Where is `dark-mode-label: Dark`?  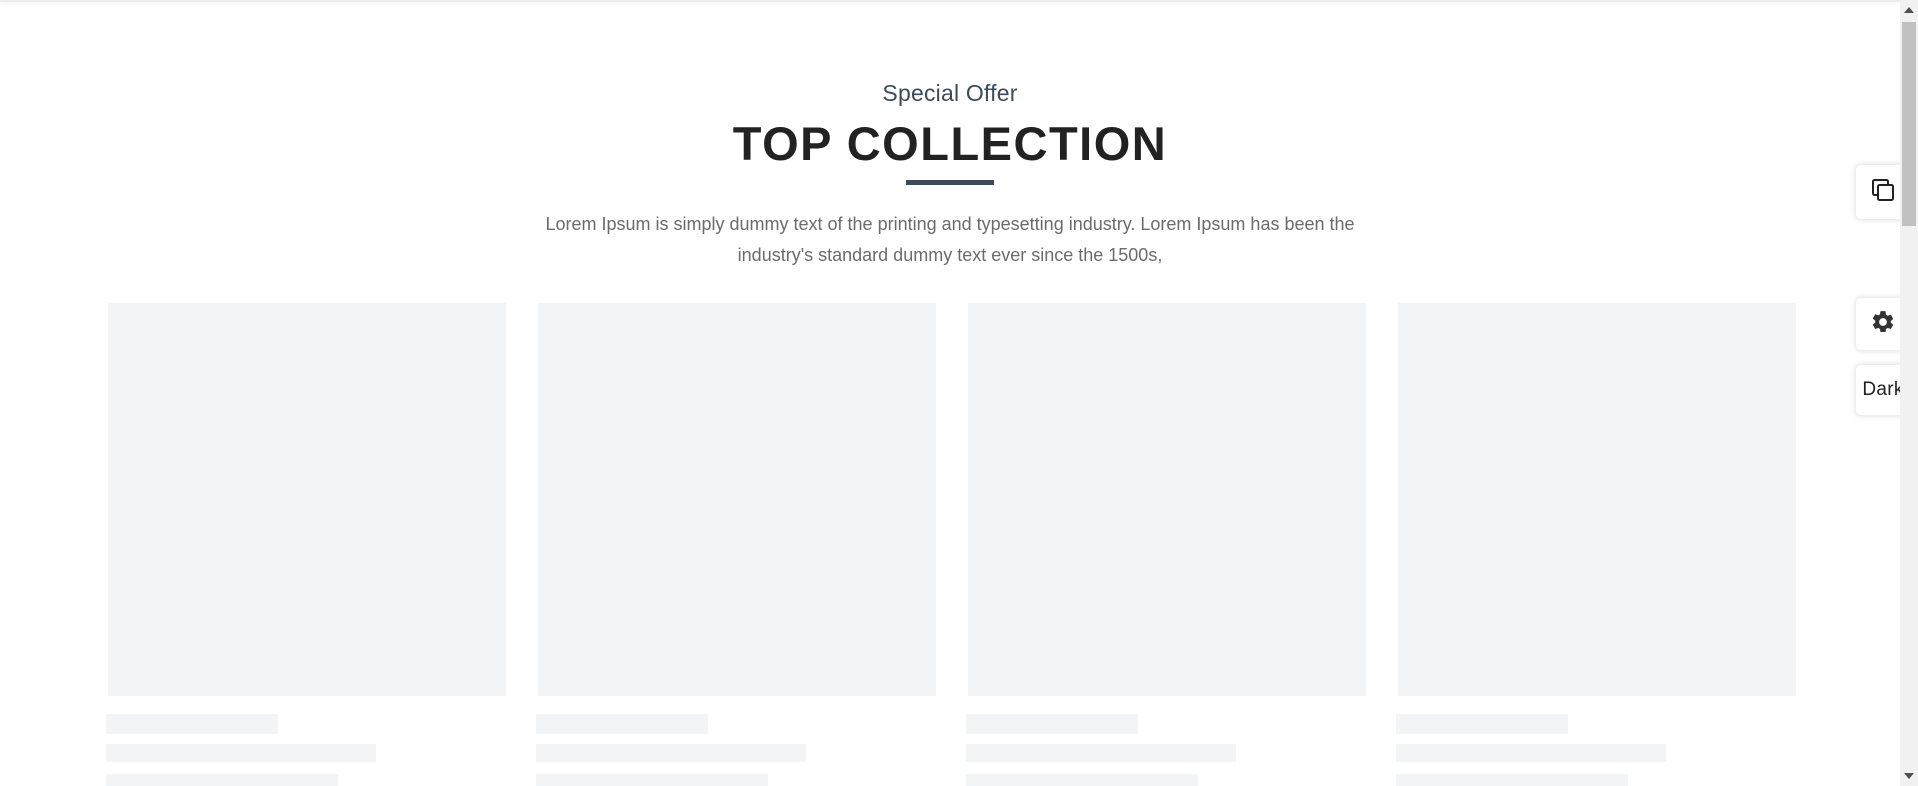 dark-mode-label: Dark is located at coordinates (1883, 389).